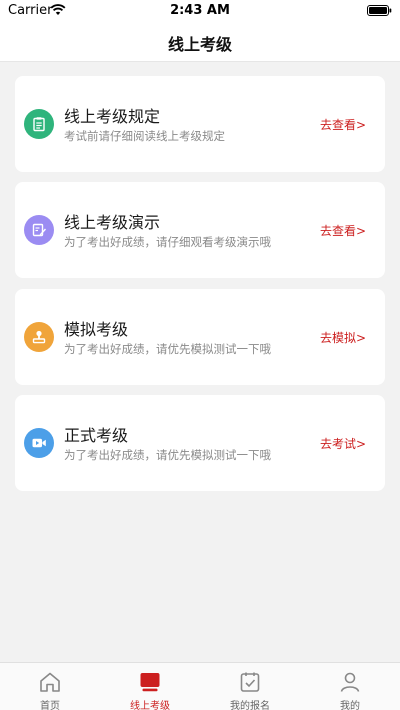 The width and height of the screenshot is (400, 710). I want to click on profile-icon, so click(350, 682).